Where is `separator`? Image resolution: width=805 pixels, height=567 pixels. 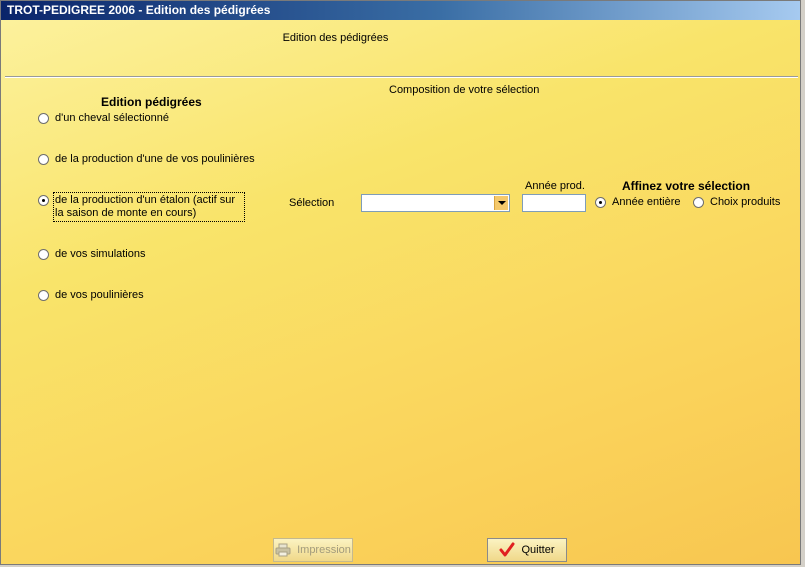 separator is located at coordinates (401, 77).